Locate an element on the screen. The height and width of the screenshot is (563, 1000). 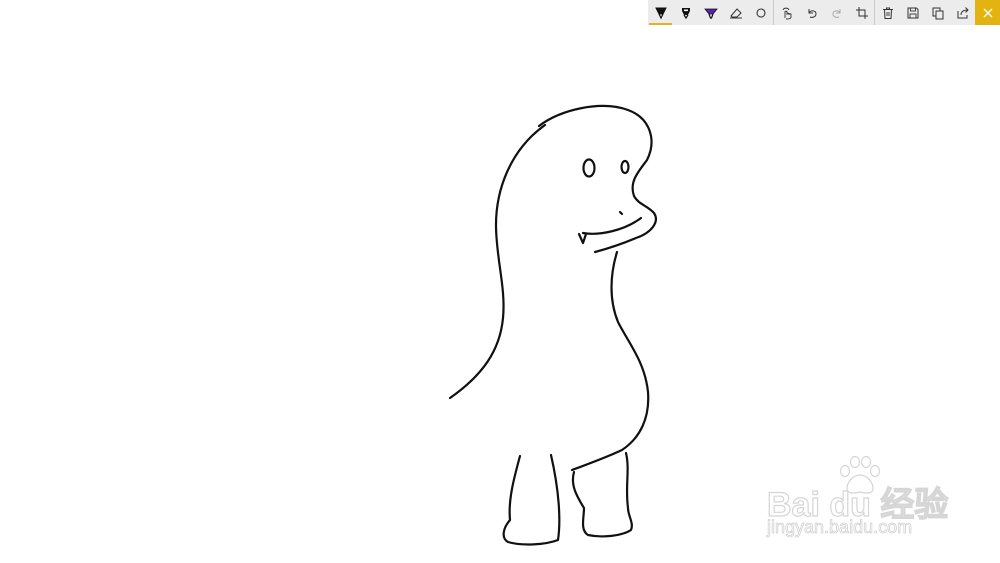
pencil-button is located at coordinates (685, 12).